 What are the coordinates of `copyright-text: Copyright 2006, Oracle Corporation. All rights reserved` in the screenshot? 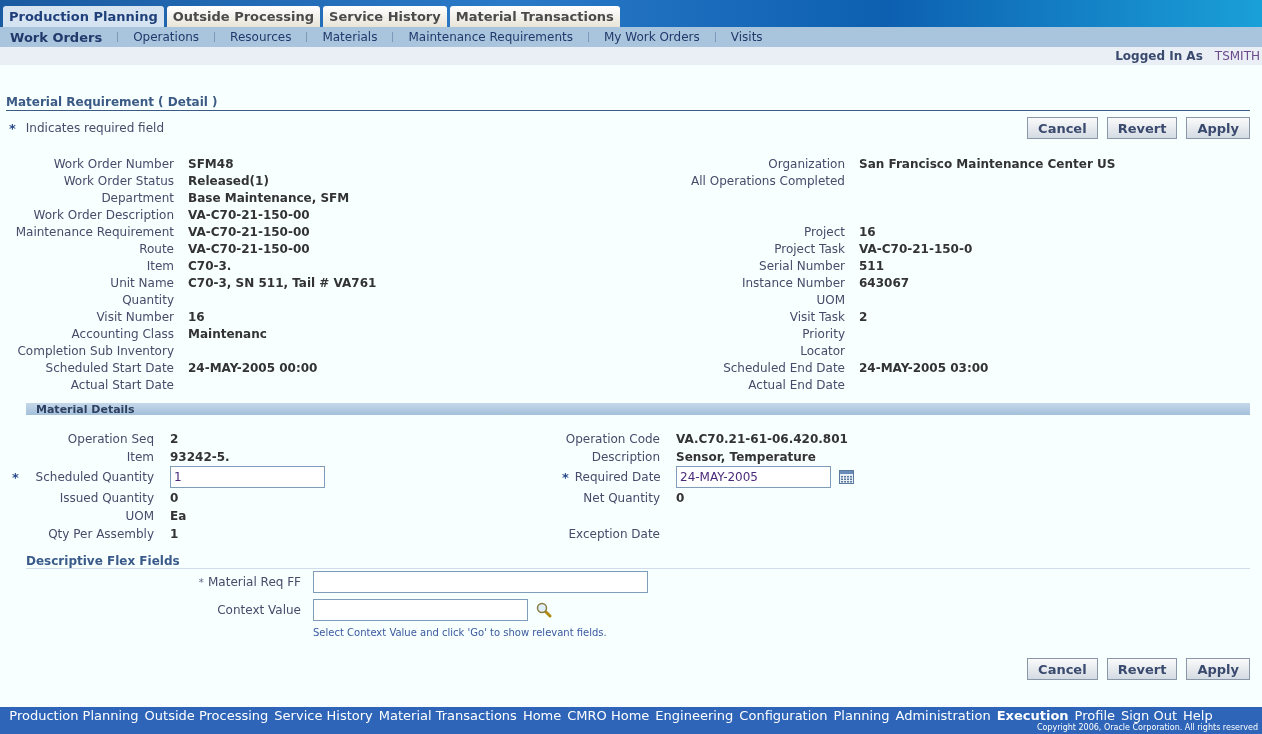 It's located at (1147, 727).